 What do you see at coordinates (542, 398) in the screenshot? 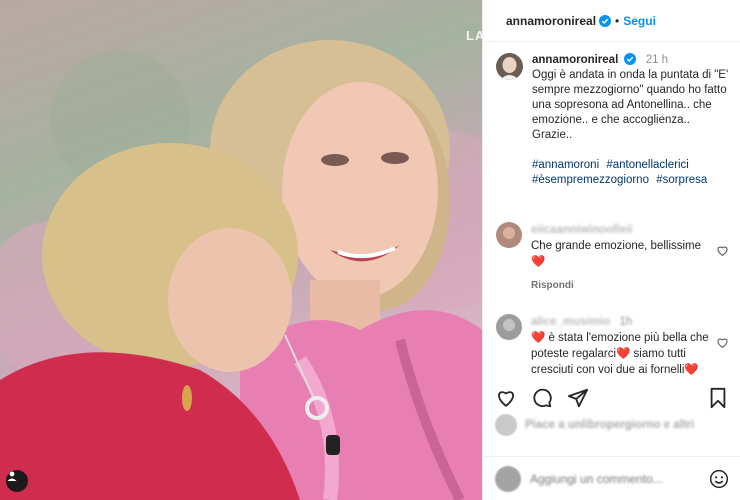
I see `comment-icon` at bounding box center [542, 398].